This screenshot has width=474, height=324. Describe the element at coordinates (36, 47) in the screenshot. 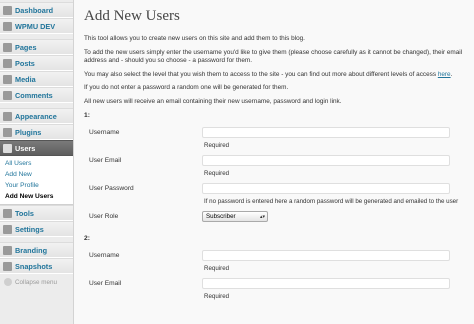

I see `sidebar-item-pages: Pages` at that location.